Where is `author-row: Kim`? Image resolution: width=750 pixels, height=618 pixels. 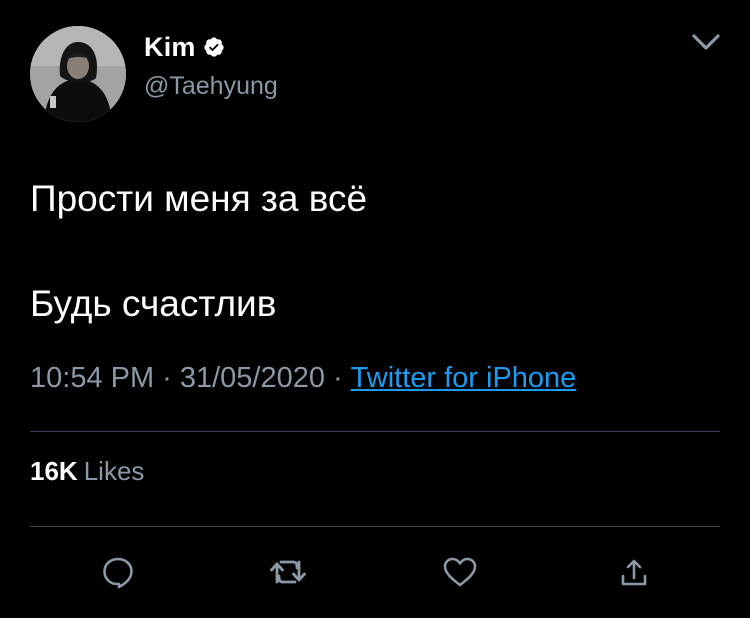
author-row: Kim is located at coordinates (184, 47).